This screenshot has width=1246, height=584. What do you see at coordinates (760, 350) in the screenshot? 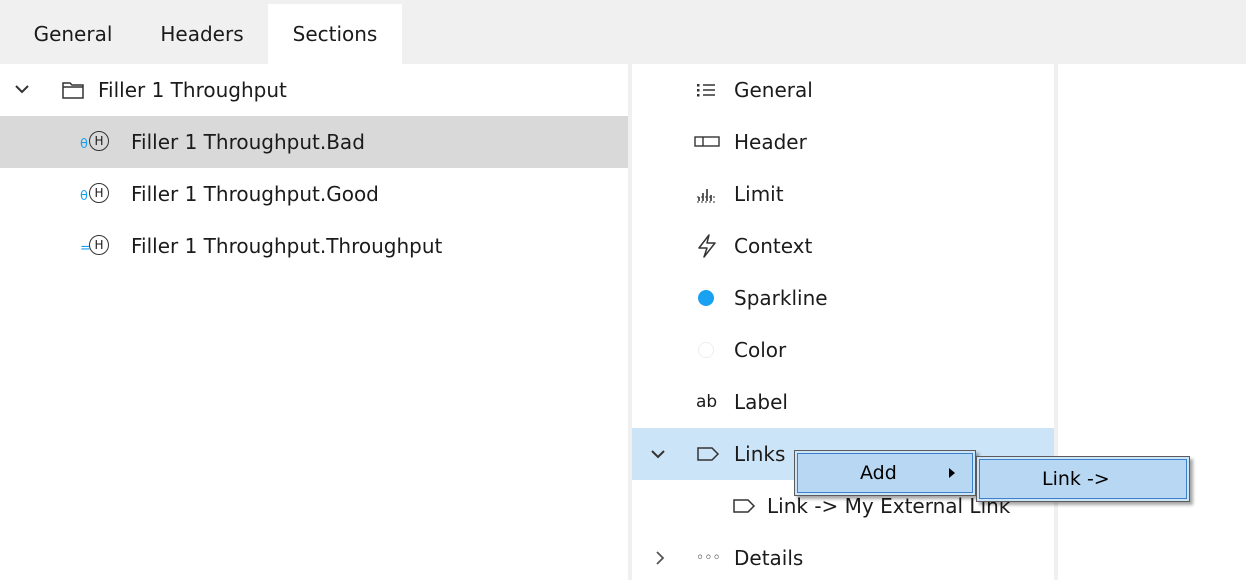
I see `section-label: Color` at bounding box center [760, 350].